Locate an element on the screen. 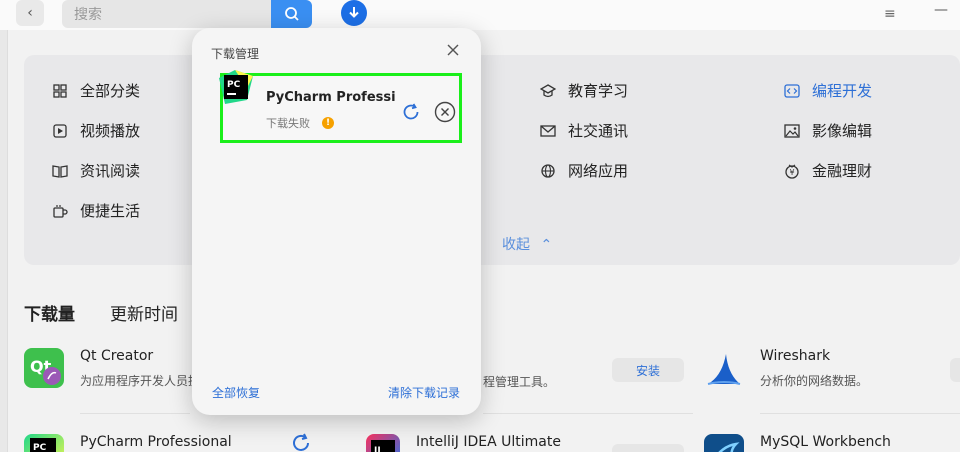  graduation-icon is located at coordinates (548, 91).